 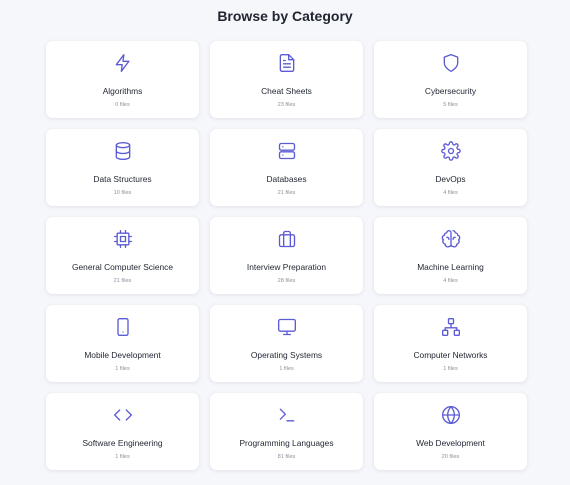 I want to click on category-file-count: 28 files, so click(x=286, y=281).